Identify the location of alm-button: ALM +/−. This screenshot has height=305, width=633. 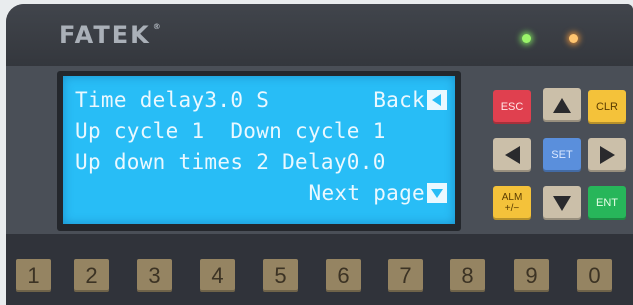
(512, 203).